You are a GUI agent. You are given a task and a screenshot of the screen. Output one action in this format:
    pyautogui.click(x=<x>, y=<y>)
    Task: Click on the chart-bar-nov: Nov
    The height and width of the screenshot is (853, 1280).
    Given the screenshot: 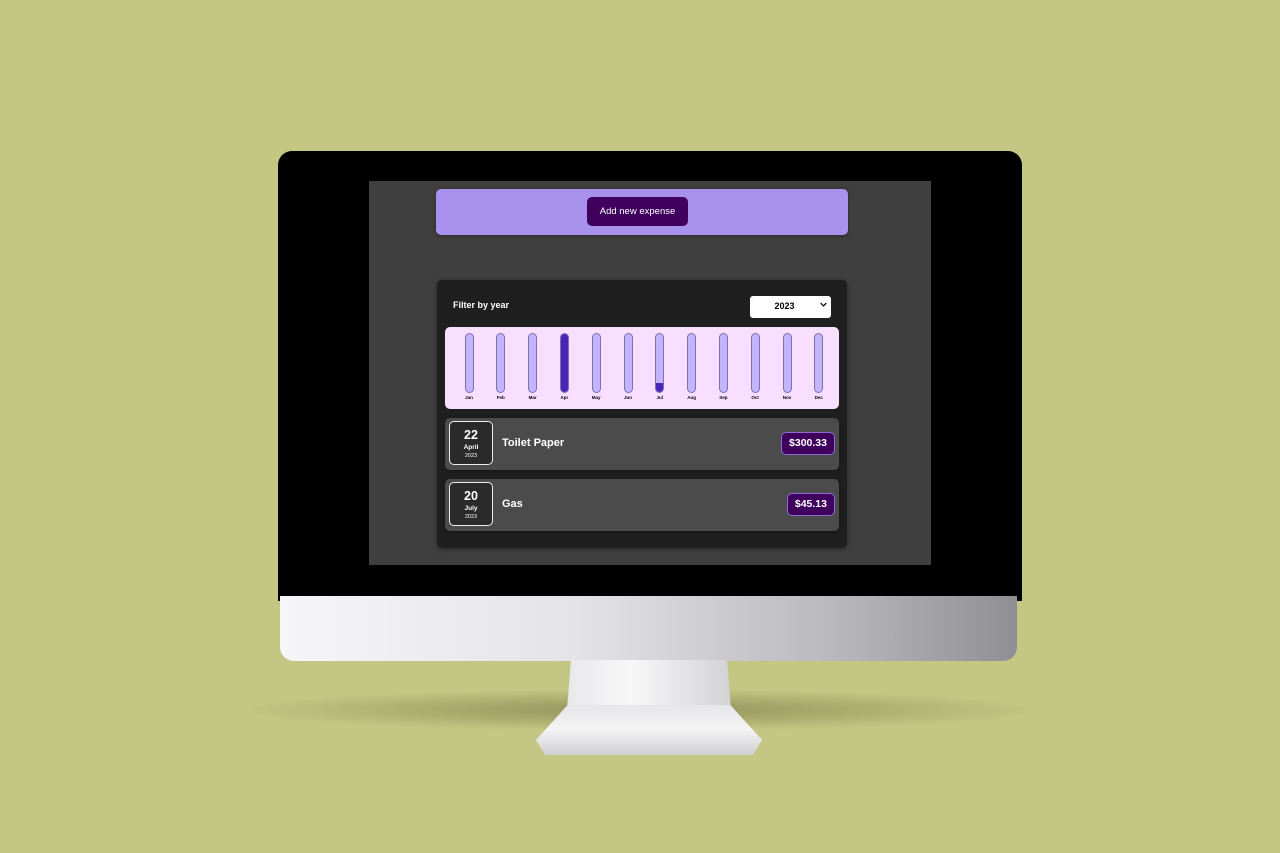 What is the action you would take?
    pyautogui.click(x=787, y=369)
    